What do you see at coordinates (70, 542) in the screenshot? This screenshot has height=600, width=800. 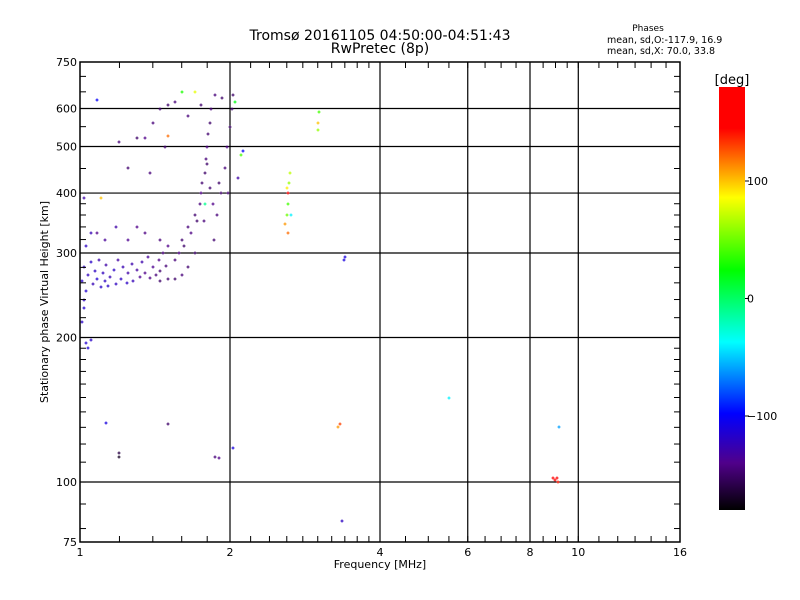 I see `y-tick-label: 75` at bounding box center [70, 542].